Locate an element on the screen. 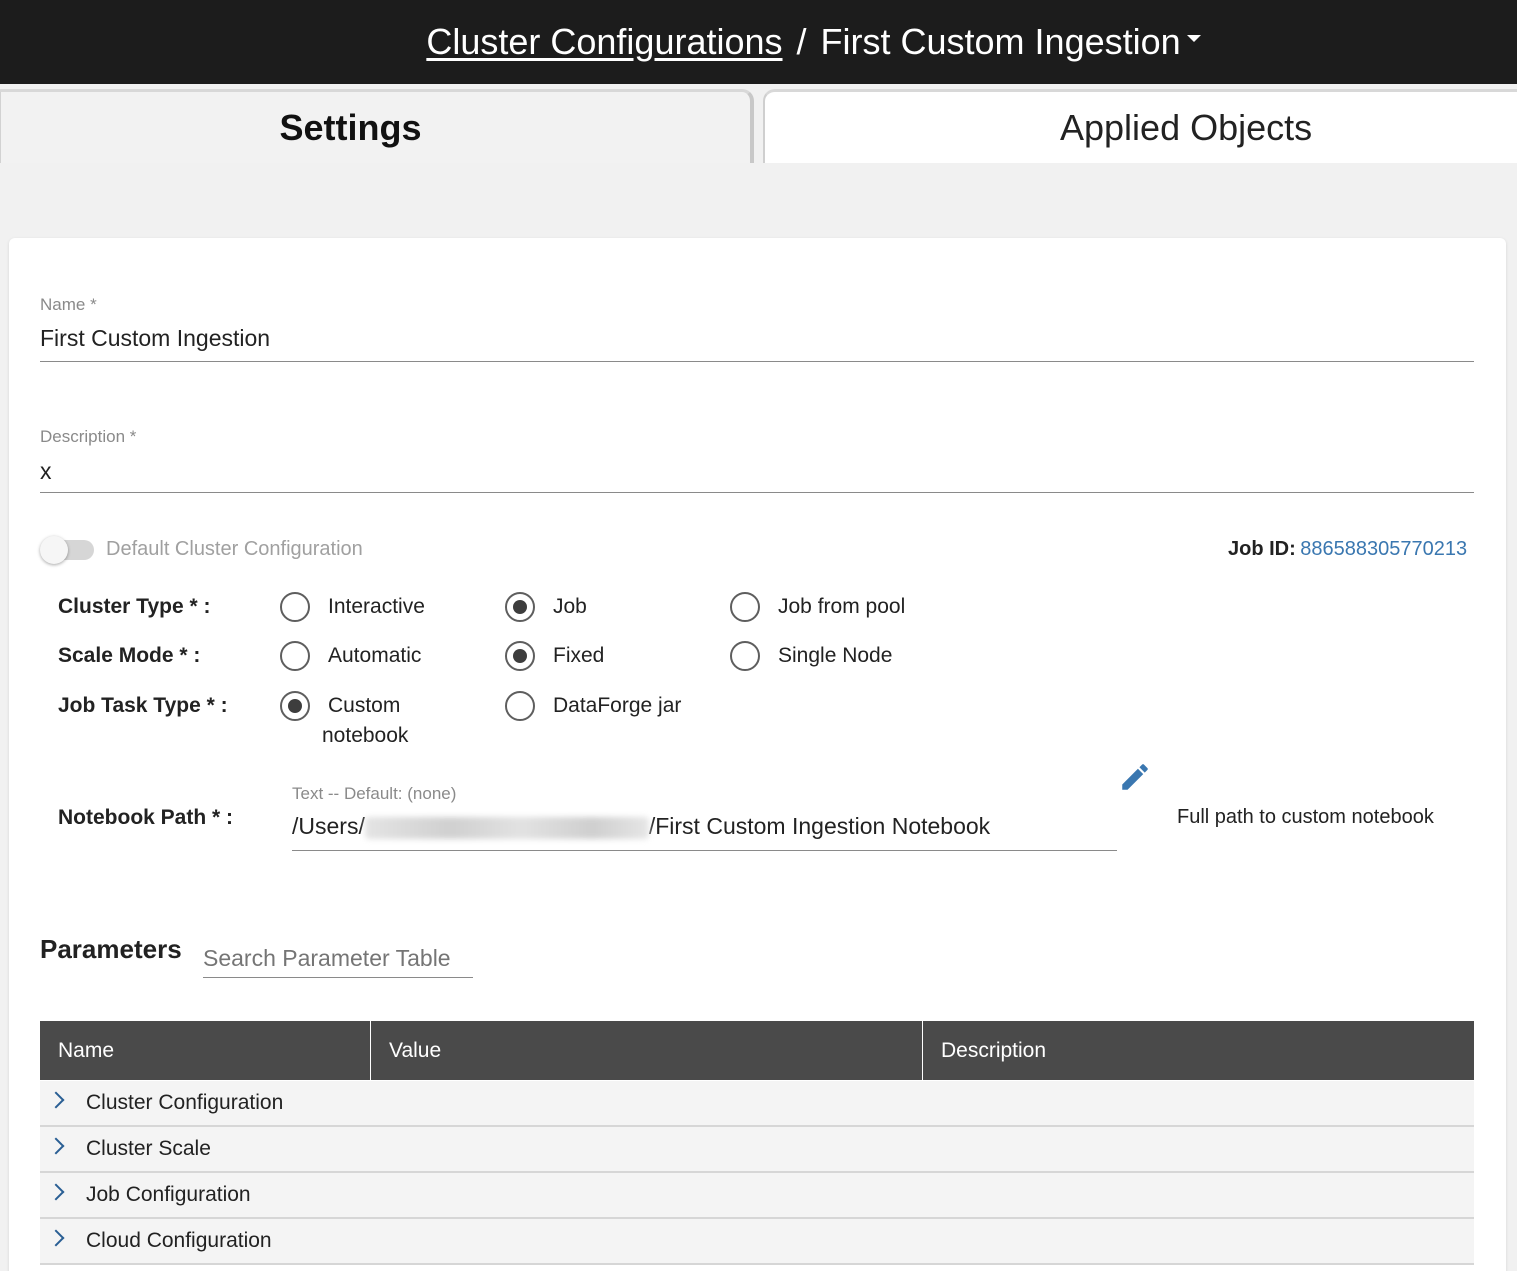 The width and height of the screenshot is (1517, 1271). table-row: Job Configuration is located at coordinates (757, 1196).